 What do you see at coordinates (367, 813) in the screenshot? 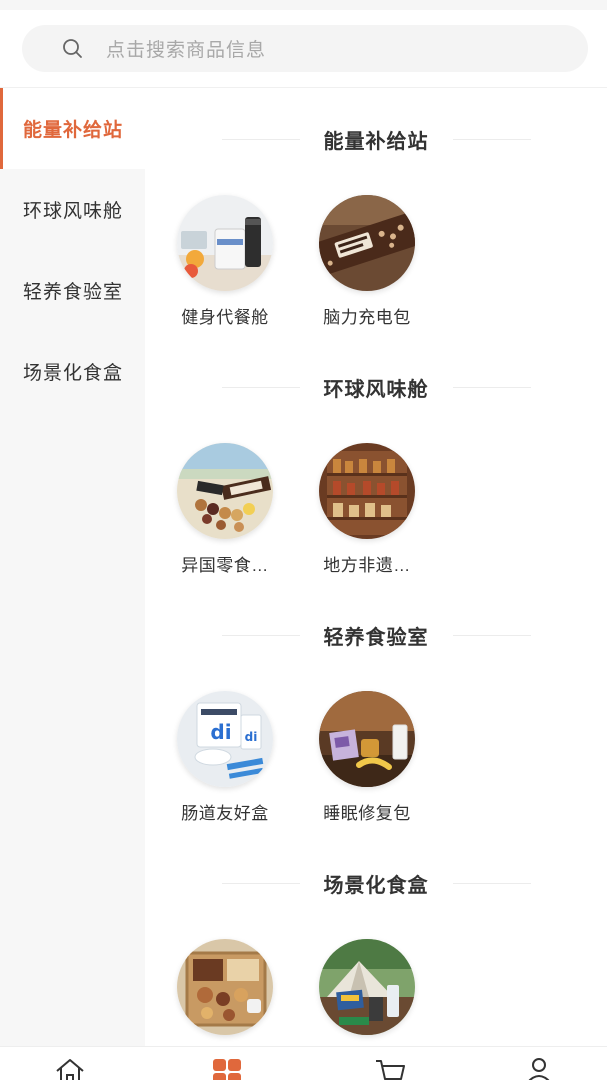
I see `product-label: 睡眠修复包` at bounding box center [367, 813].